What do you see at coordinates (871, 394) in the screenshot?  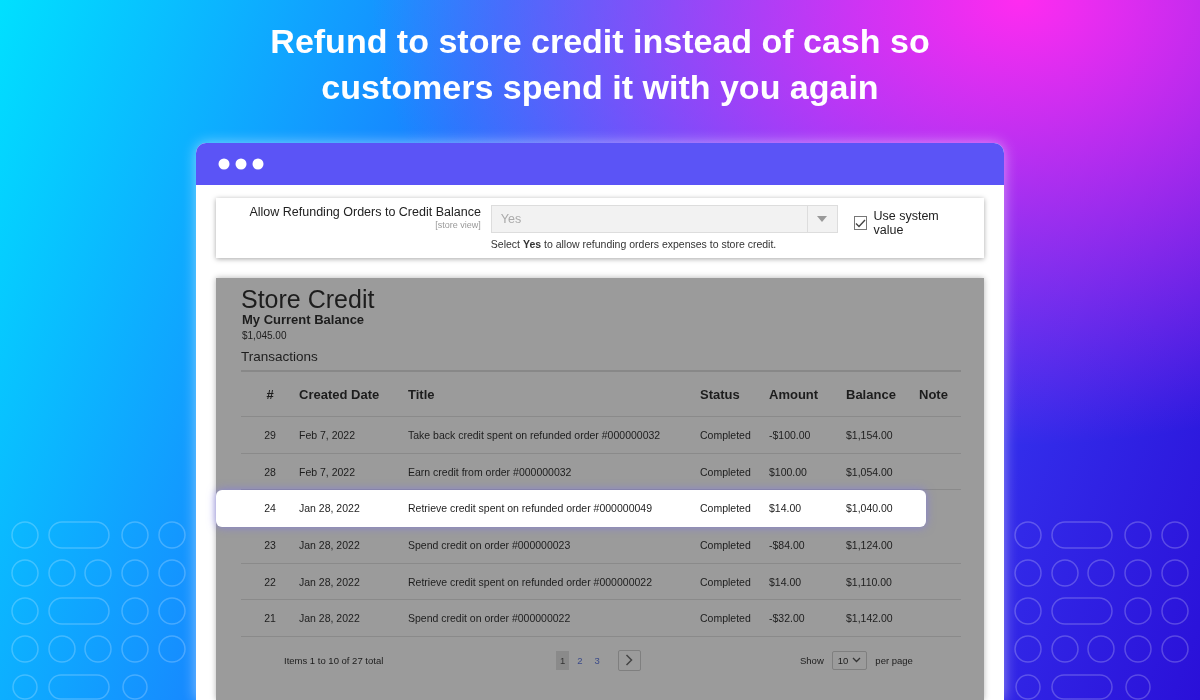 I see `column-header: Balance` at bounding box center [871, 394].